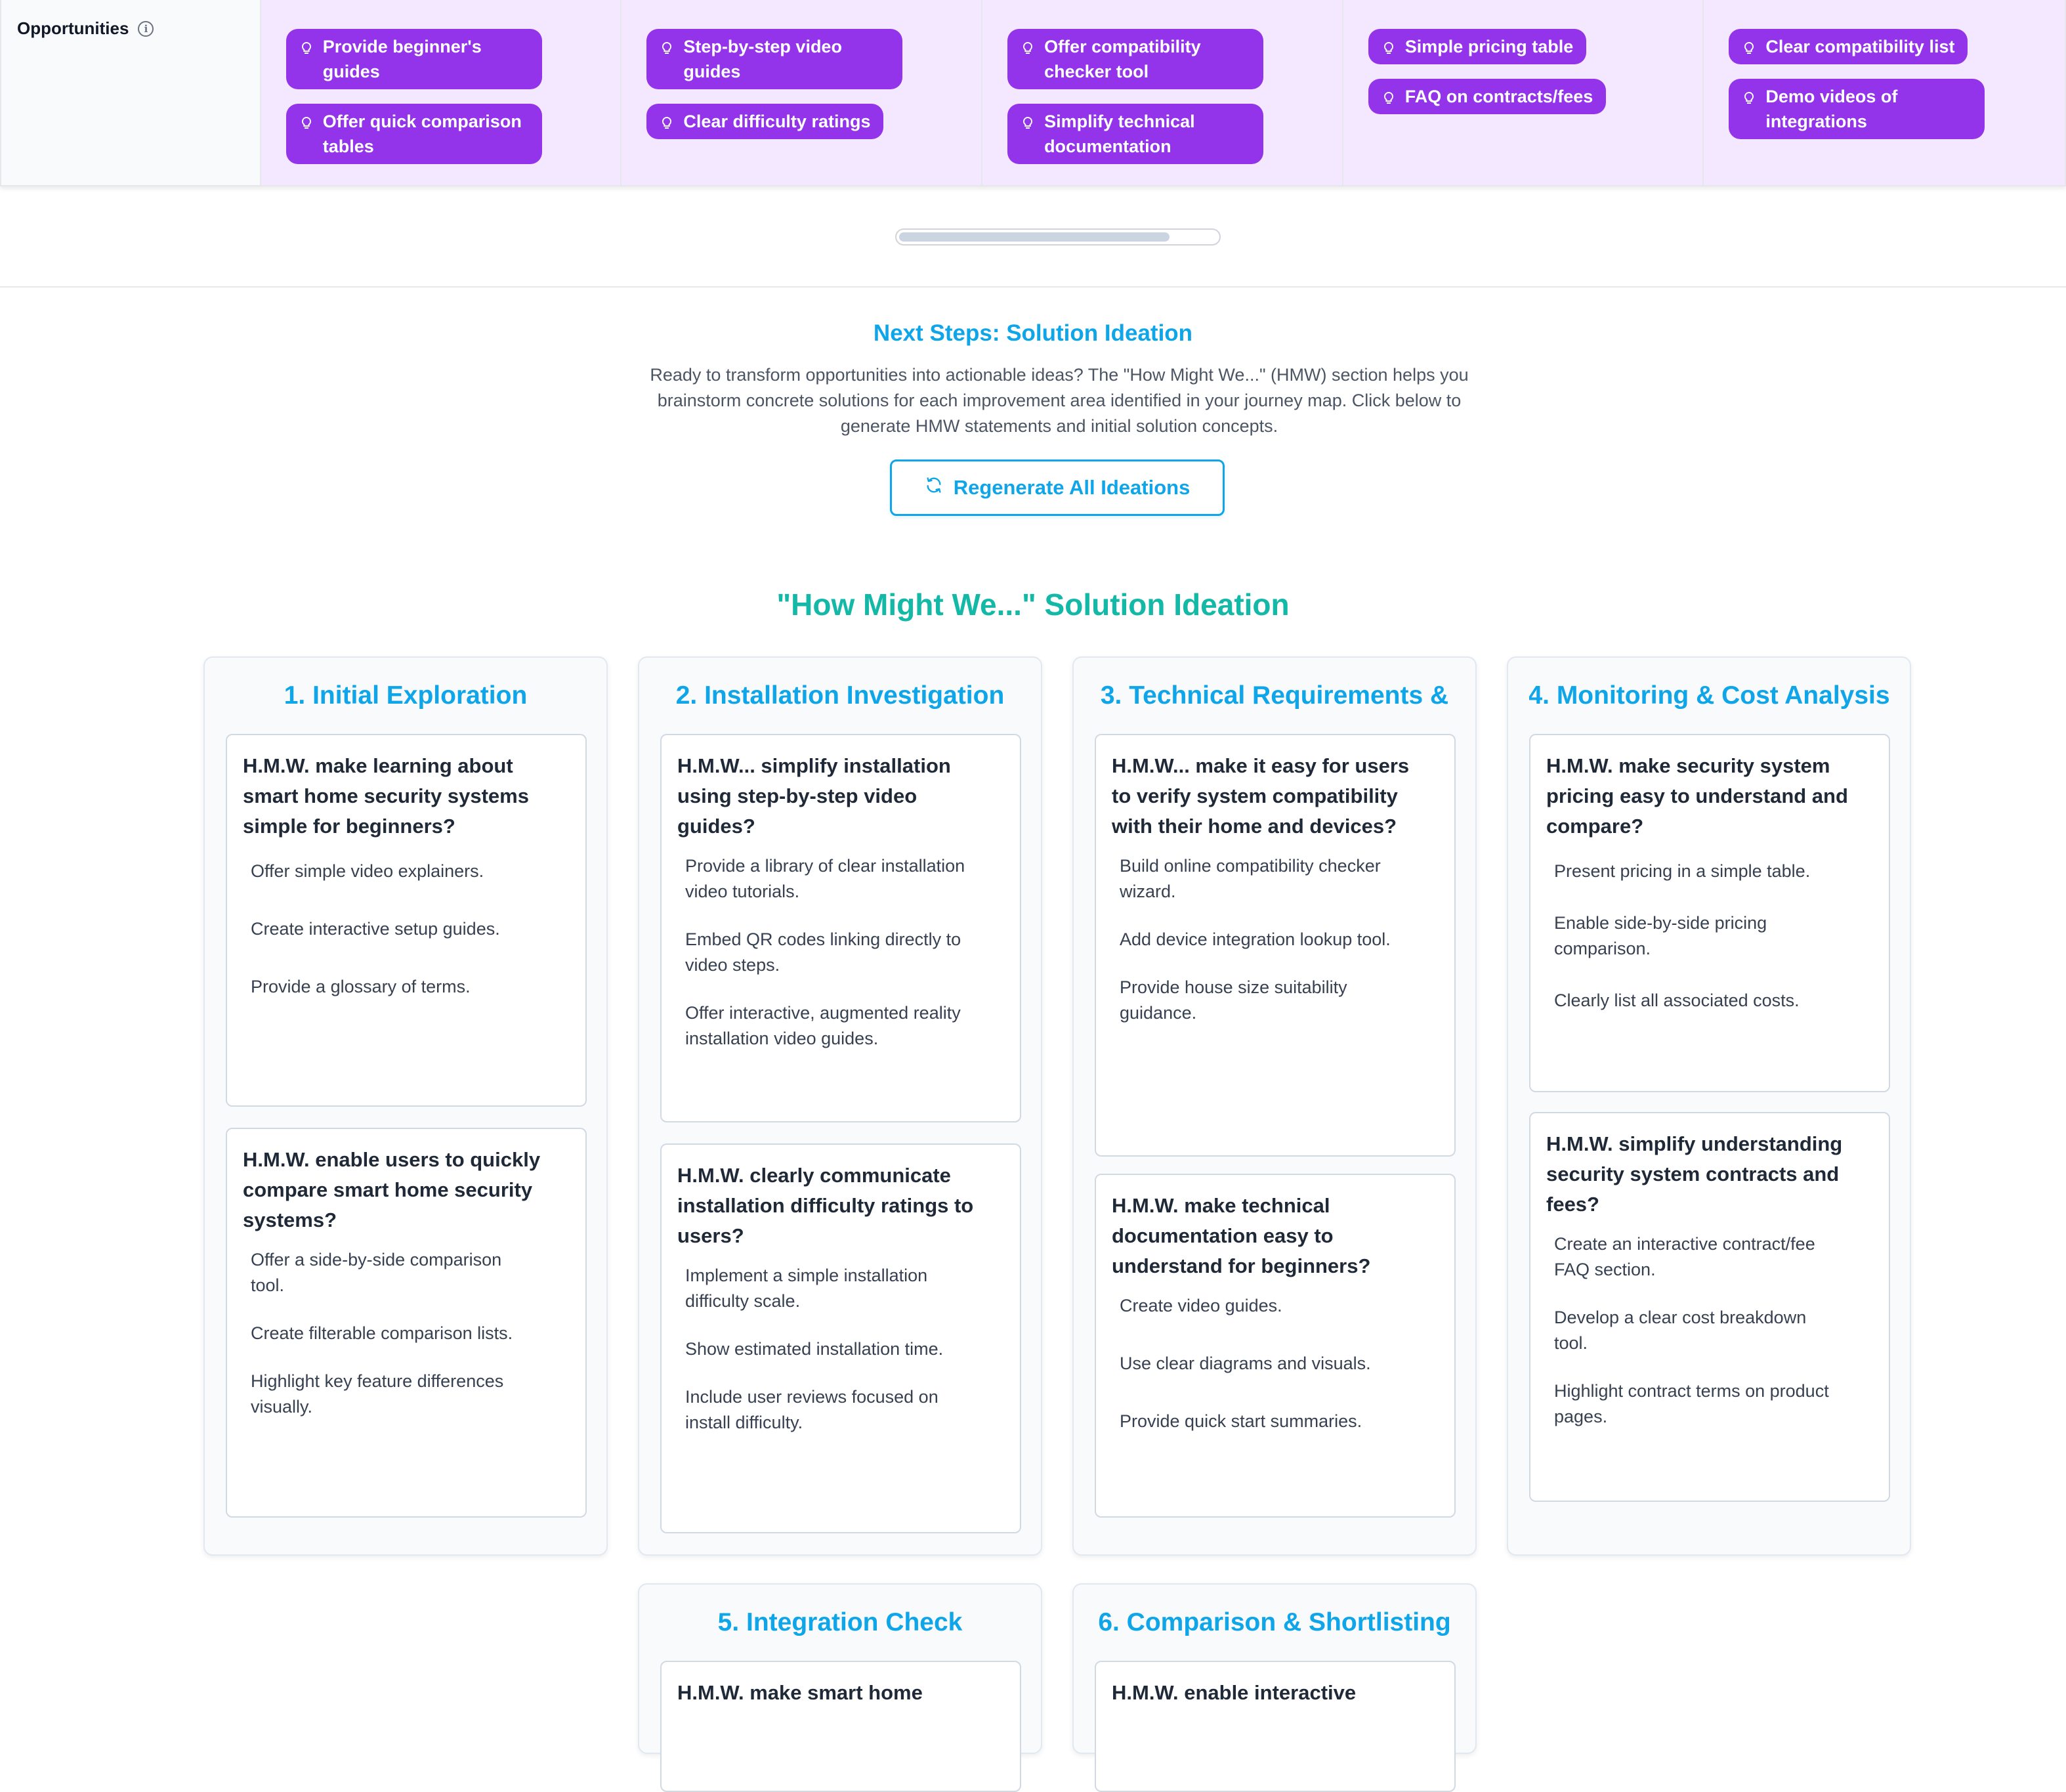 The image size is (2066, 1792). Describe the element at coordinates (1682, 871) in the screenshot. I see `idea-item: Present pricing in a simple table.` at that location.